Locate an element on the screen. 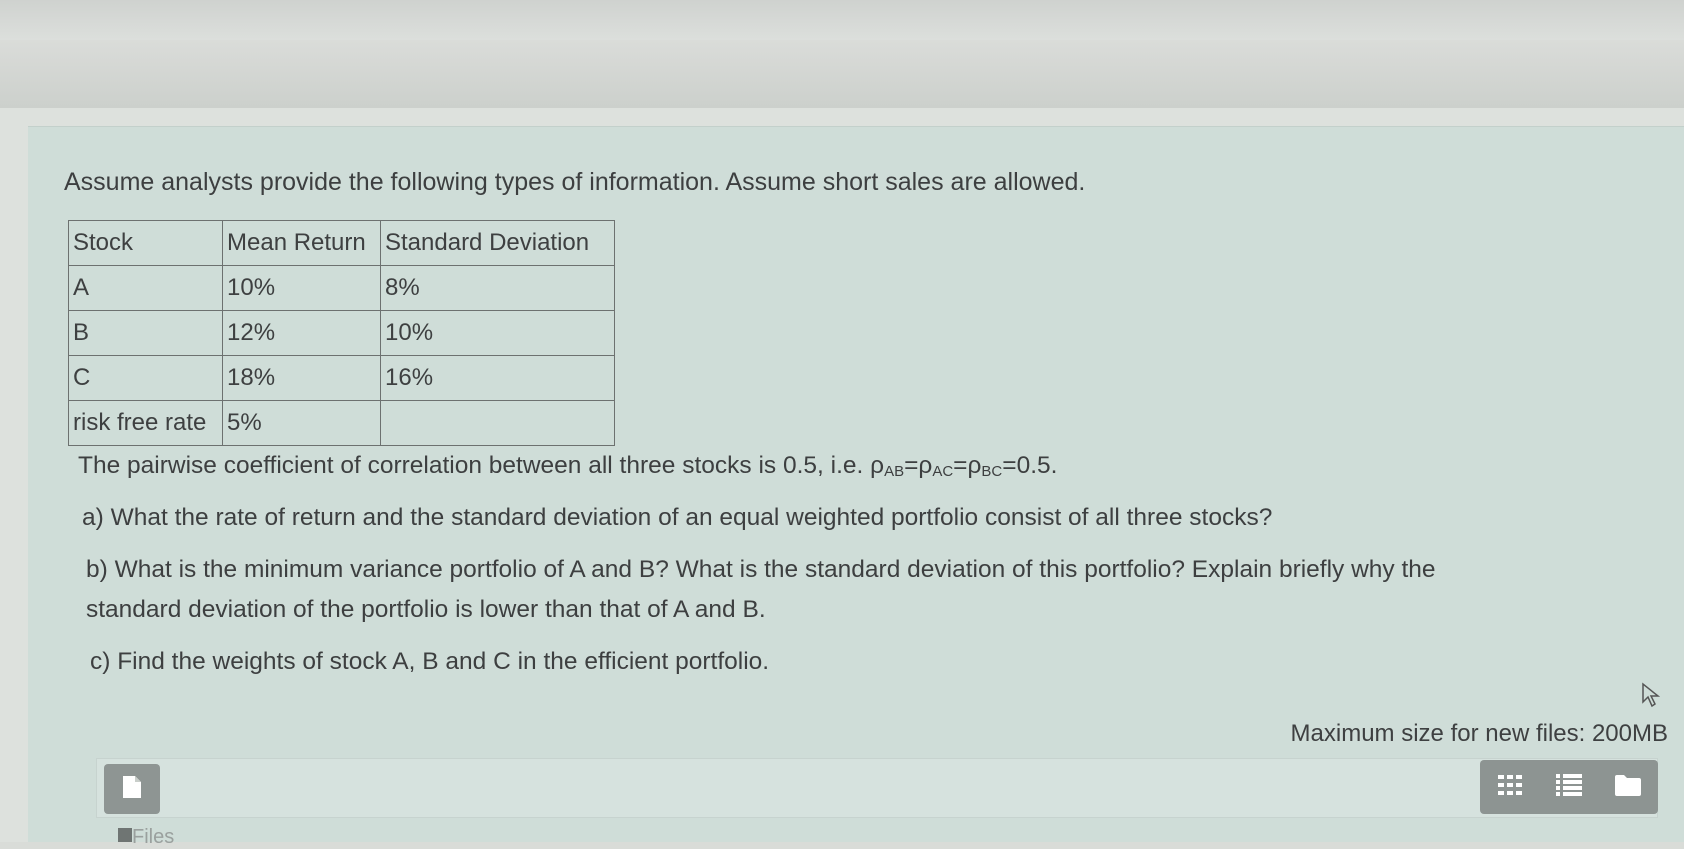 The height and width of the screenshot is (849, 1684). table-cell: 8% is located at coordinates (497, 288).